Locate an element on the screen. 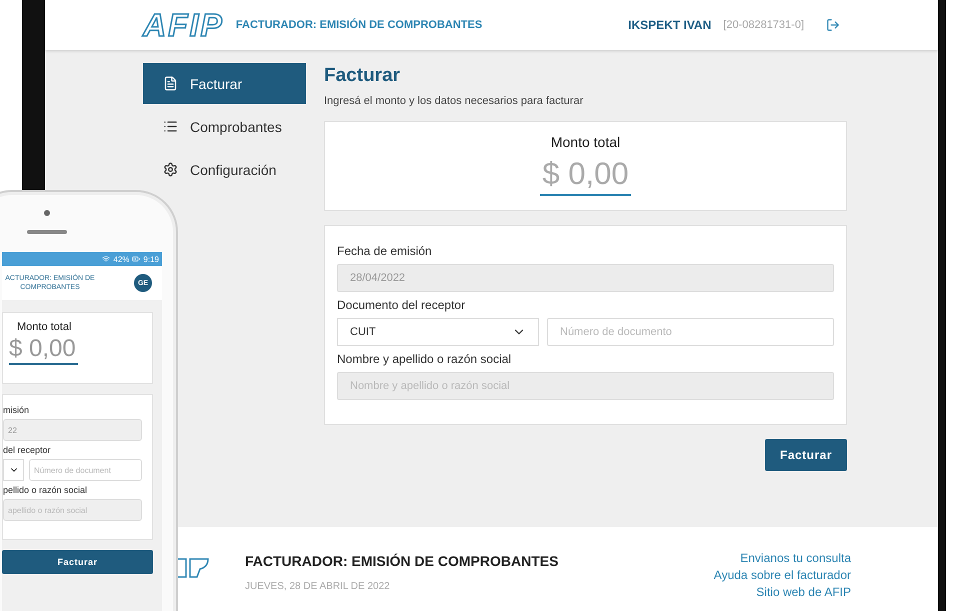 The image size is (960, 611). speaker-icon is located at coordinates (47, 232).